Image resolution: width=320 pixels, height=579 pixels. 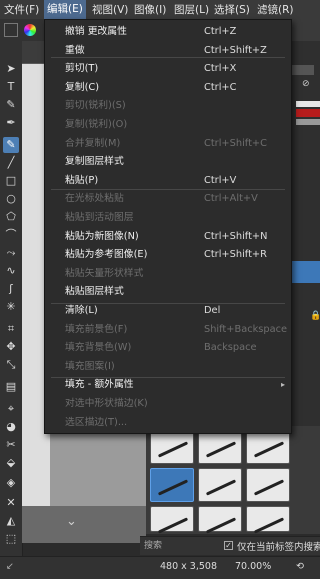 I want to click on menu-item: 剪切(T) Ctrl+X, so click(x=168, y=68).